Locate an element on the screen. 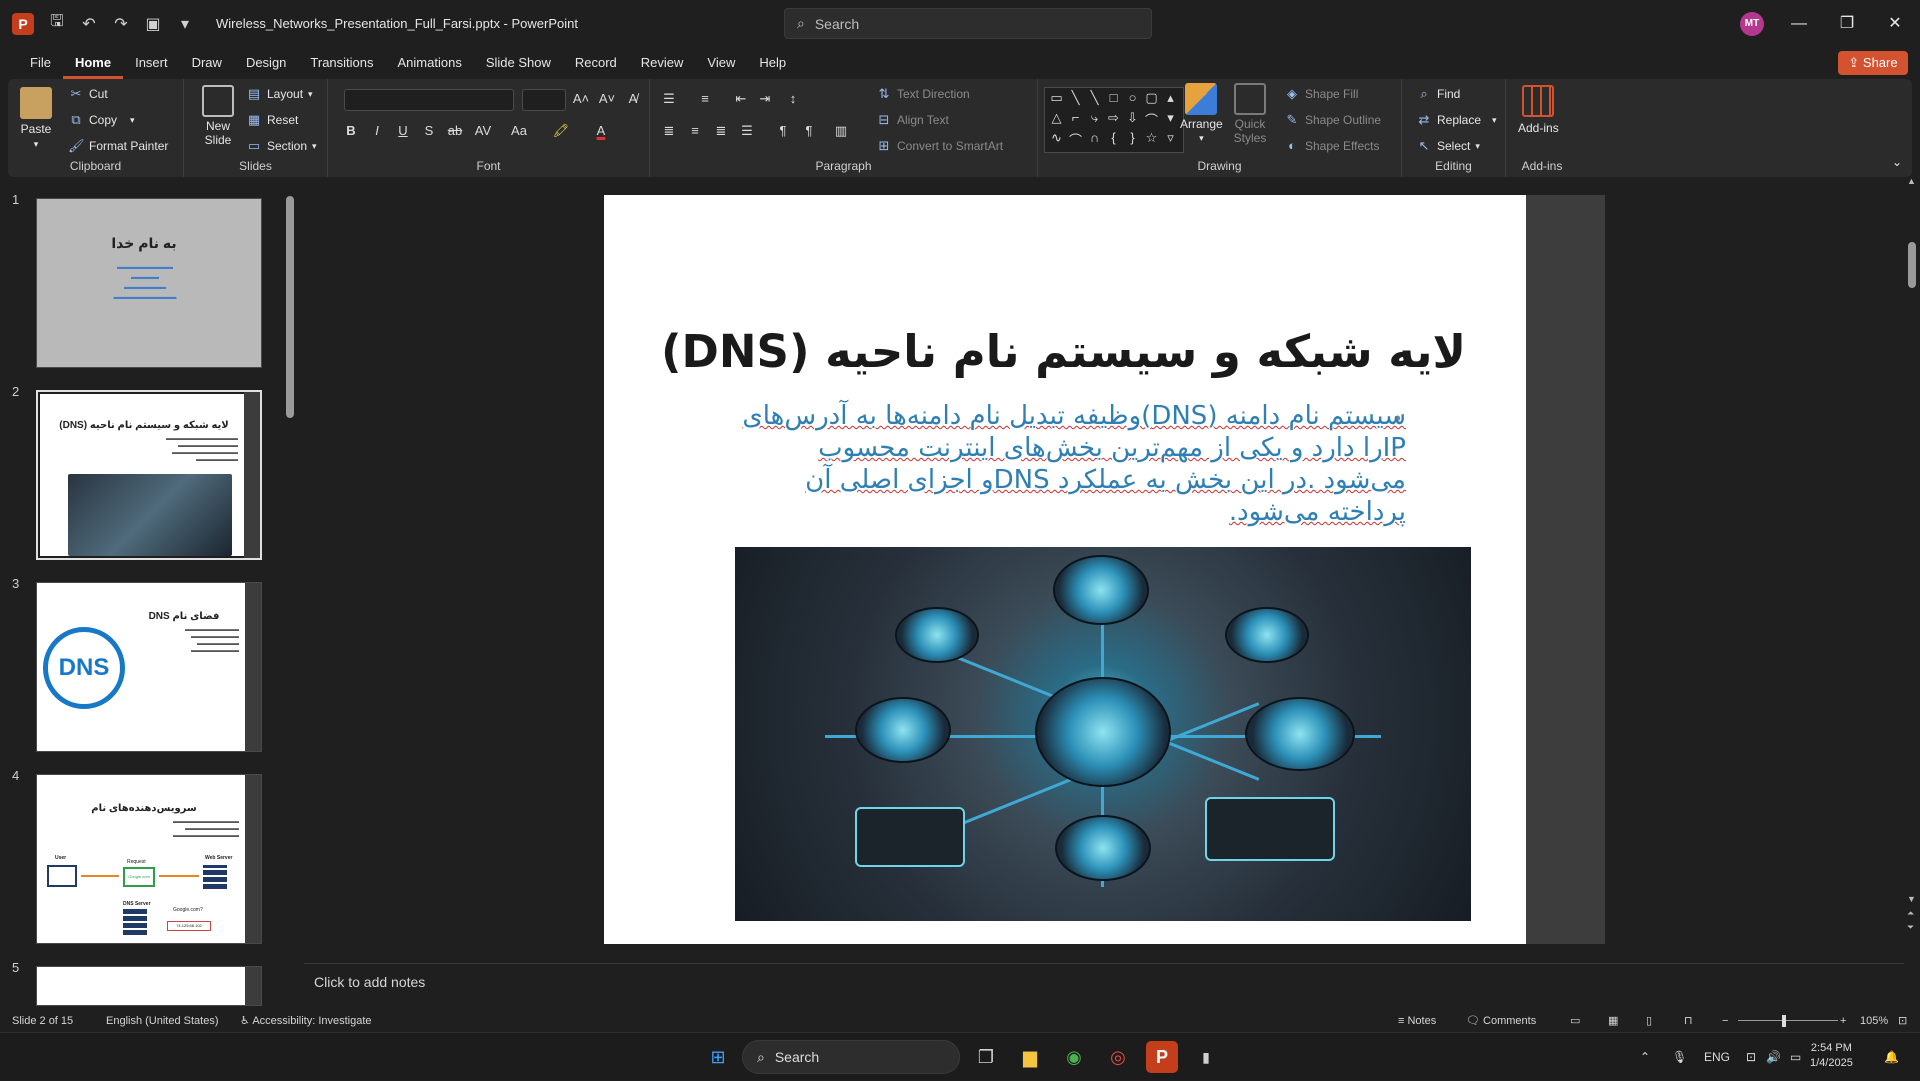 The image size is (1920, 1081). font-name-dropdown is located at coordinates (429, 100).